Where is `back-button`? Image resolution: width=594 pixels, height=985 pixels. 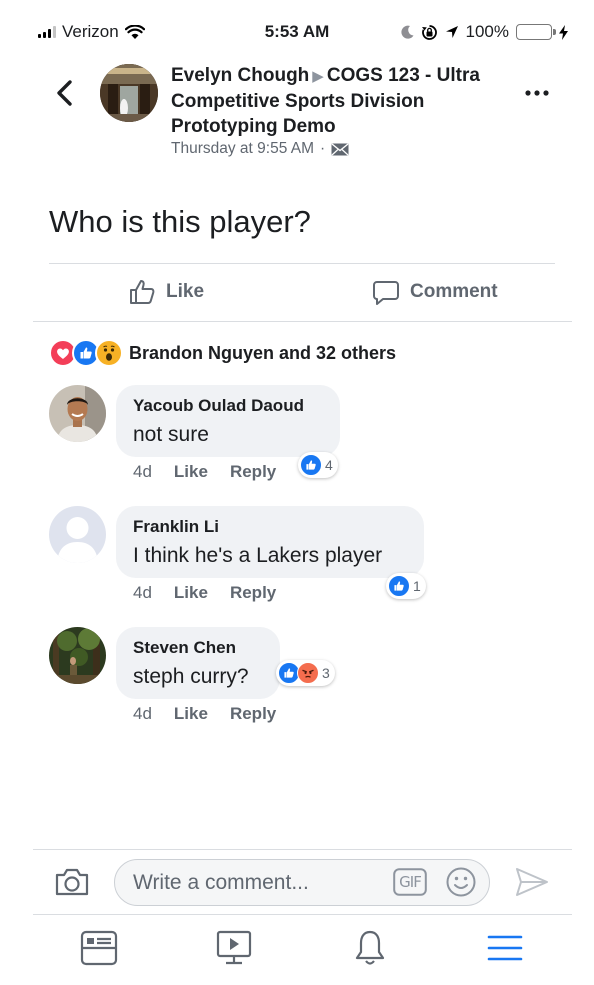
back-button is located at coordinates (65, 93).